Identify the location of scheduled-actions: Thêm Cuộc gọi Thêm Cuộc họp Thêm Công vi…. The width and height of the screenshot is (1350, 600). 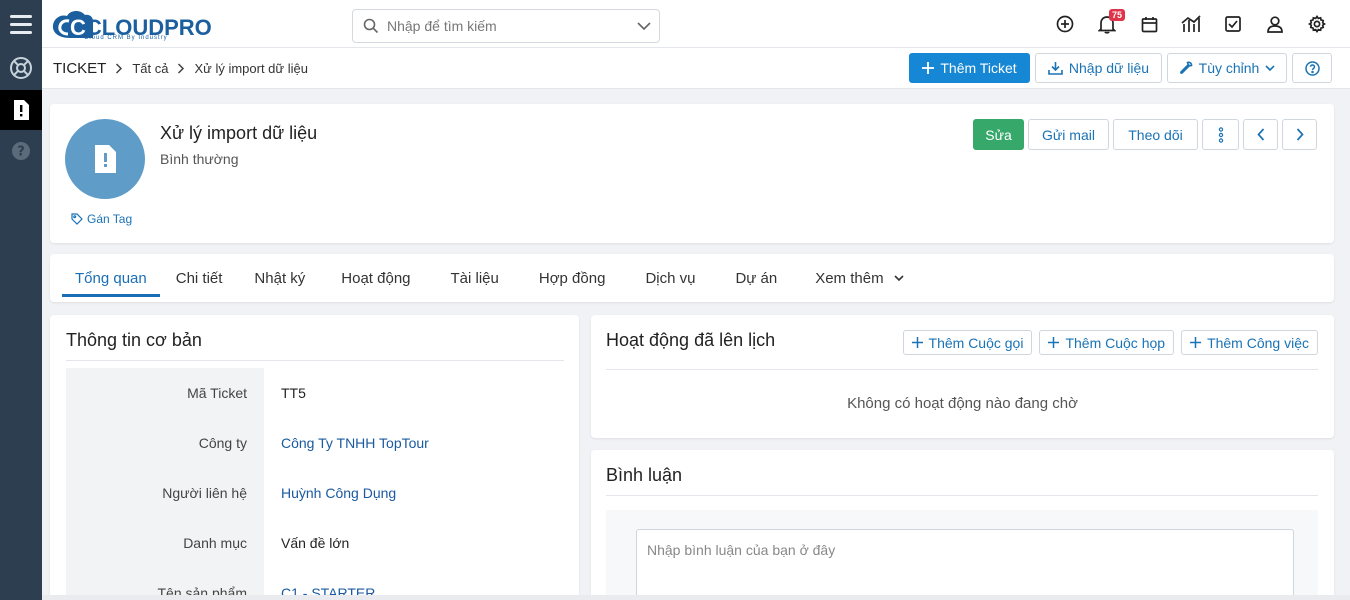
(1110, 342).